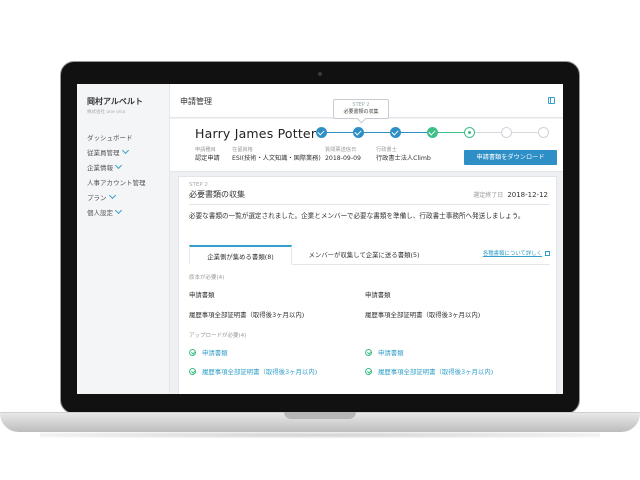  What do you see at coordinates (369, 204) in the screenshot?
I see `divider` at bounding box center [369, 204].